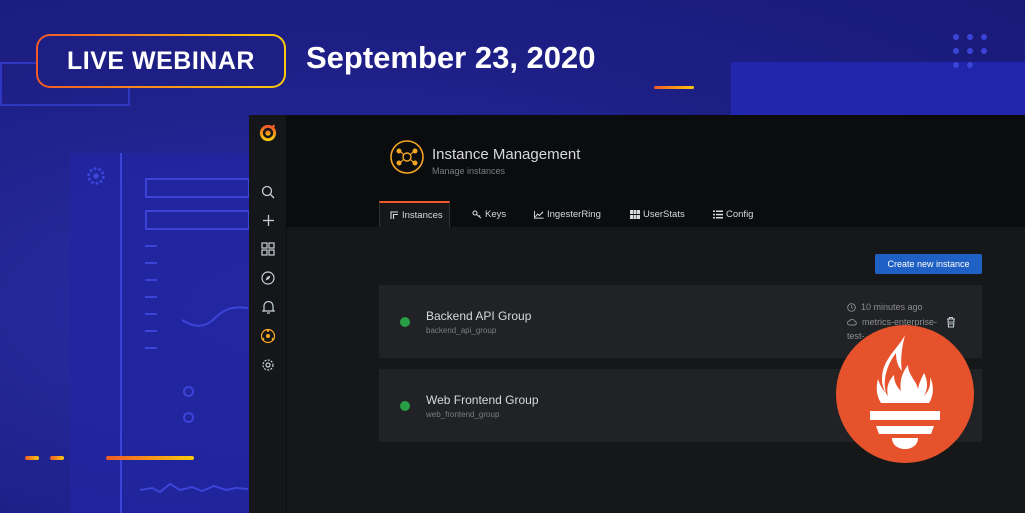 The width and height of the screenshot is (1025, 513). Describe the element at coordinates (506, 154) in the screenshot. I see `page-title: Instance Management` at that location.